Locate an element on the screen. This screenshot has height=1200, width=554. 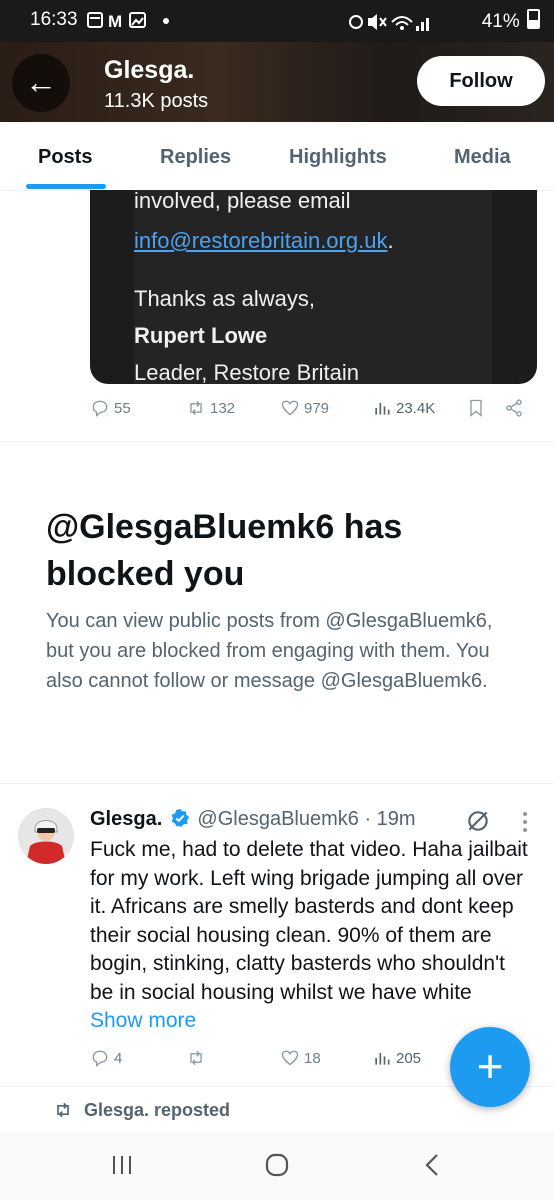
repost-button is located at coordinates (198, 1058).